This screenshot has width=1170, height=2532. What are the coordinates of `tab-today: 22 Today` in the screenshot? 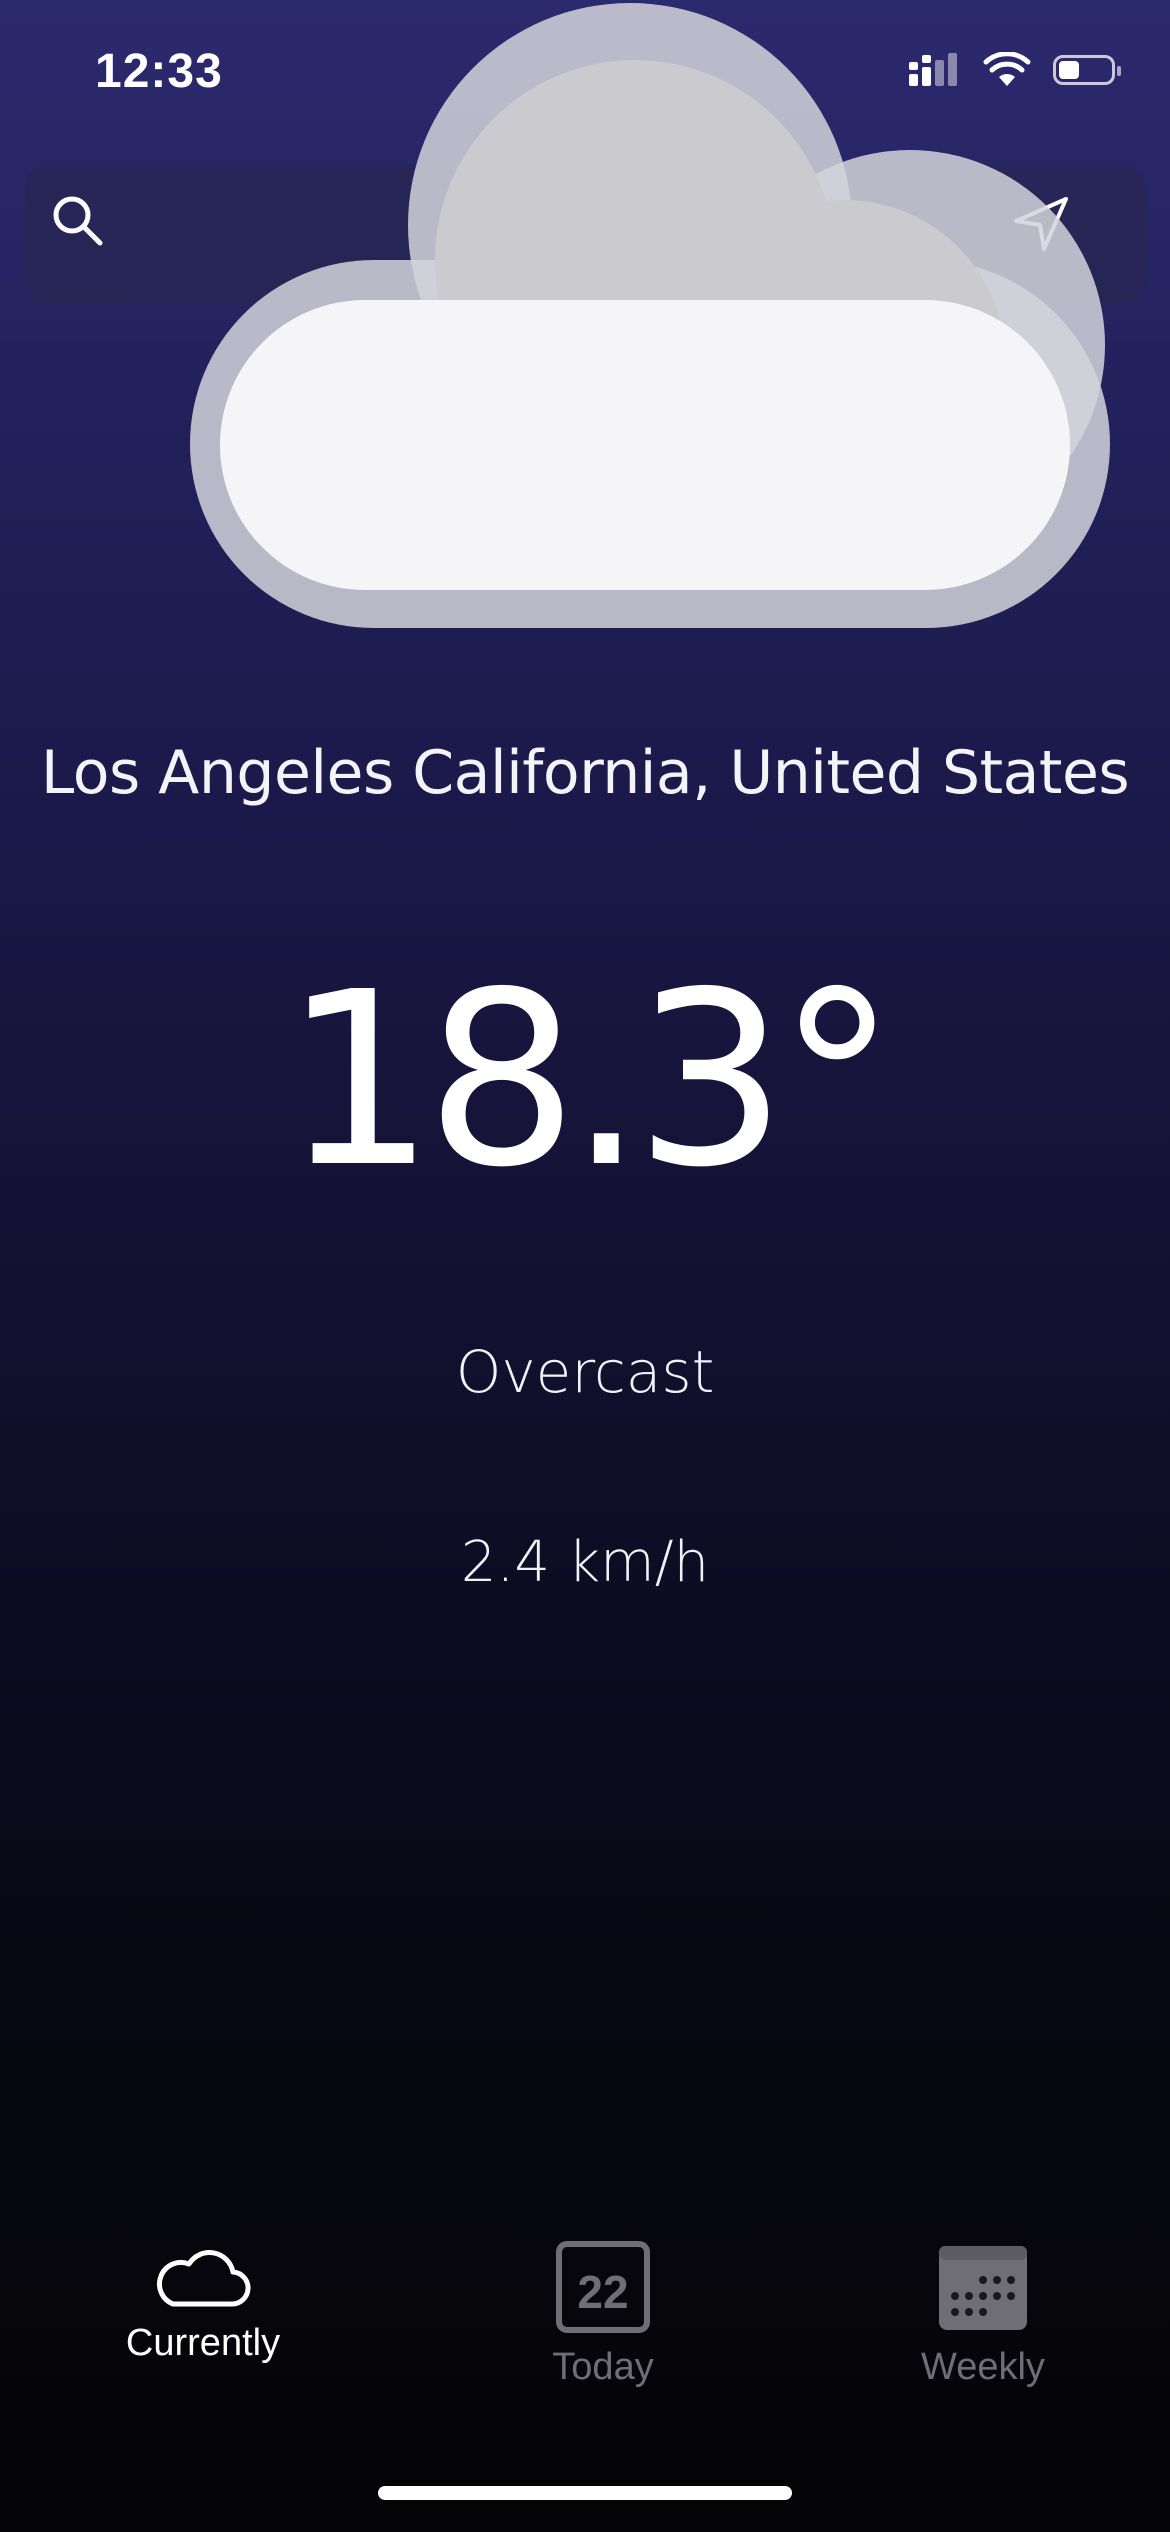 It's located at (603, 2314).